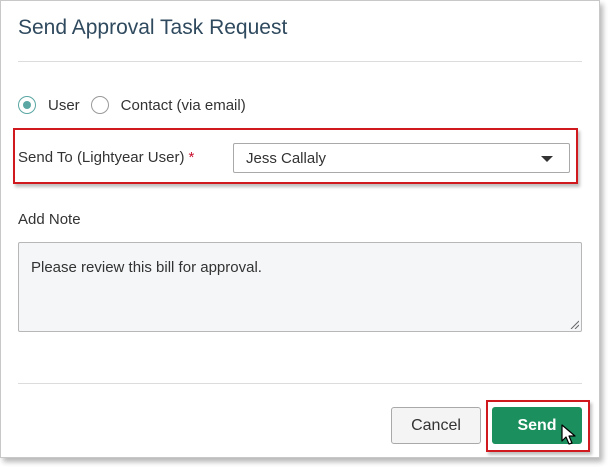 The image size is (608, 467). Describe the element at coordinates (27, 105) in the screenshot. I see `user-radio` at that location.